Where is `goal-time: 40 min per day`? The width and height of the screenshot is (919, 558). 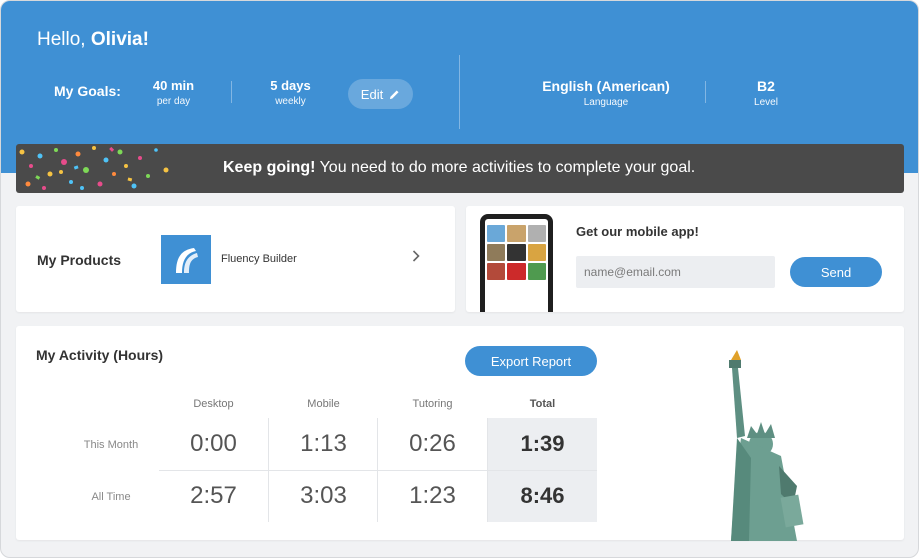
goal-time: 40 min per day is located at coordinates (173, 92).